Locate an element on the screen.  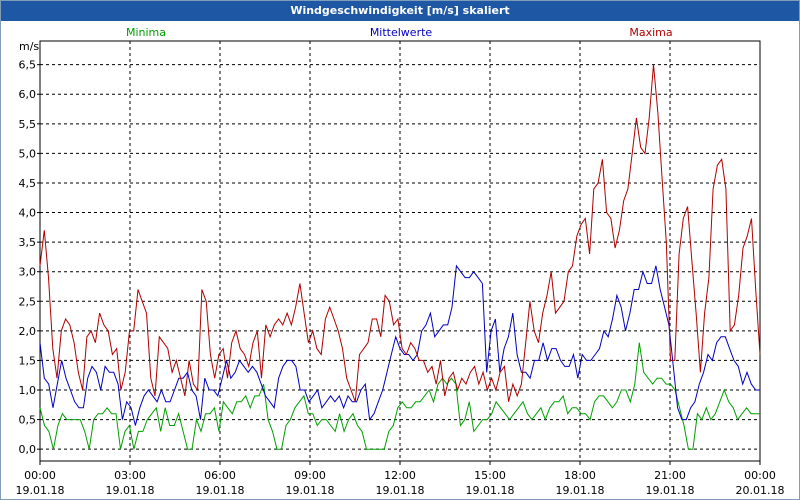
x-tick-time: 12:00 is located at coordinates (400, 475).